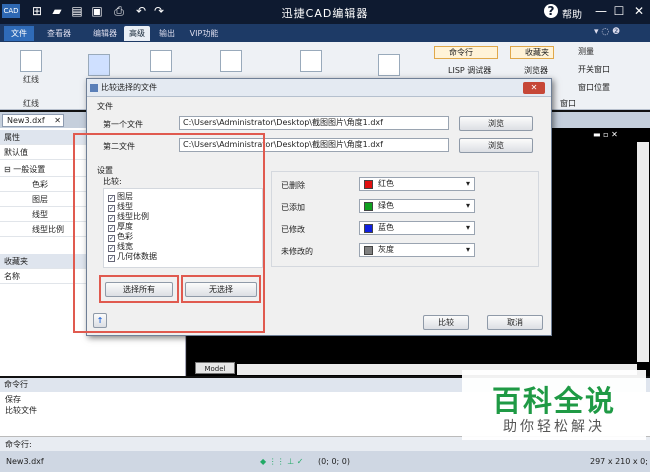 This screenshot has width=650, height=472. I want to click on annotation-box-settings, so click(169, 233).